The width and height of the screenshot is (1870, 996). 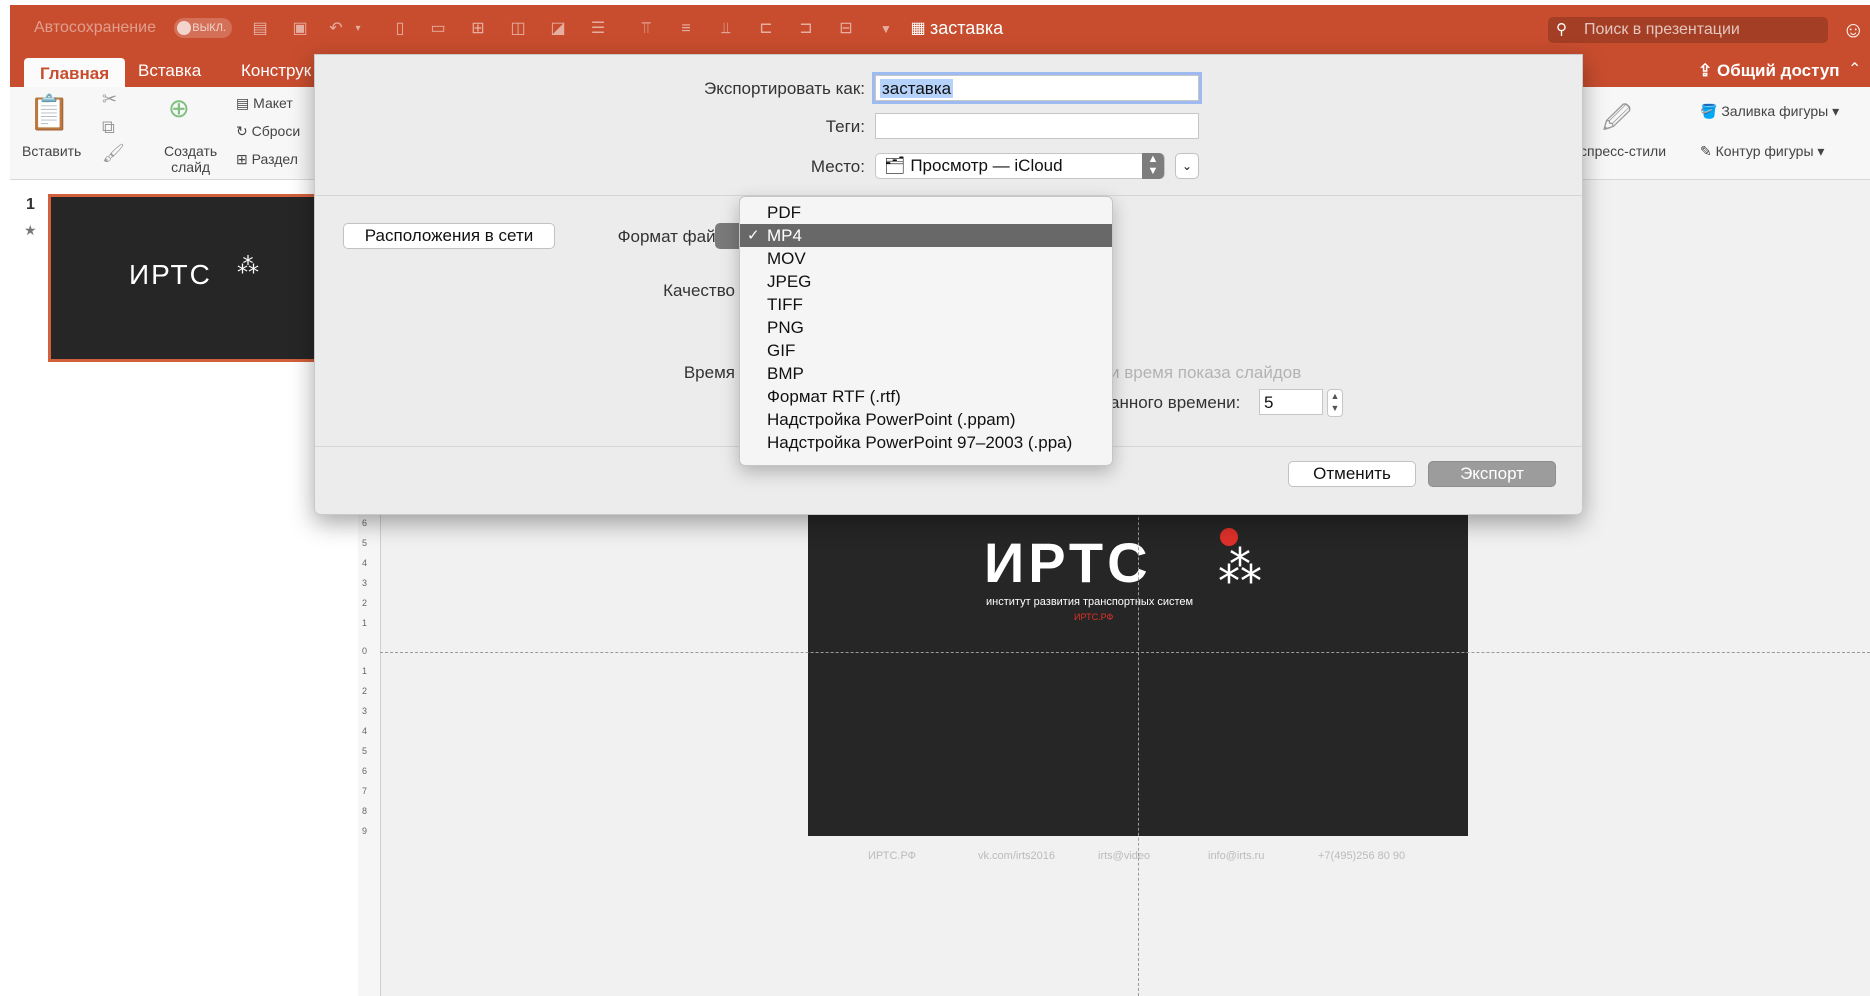 What do you see at coordinates (726, 29) in the screenshot?
I see `align-bottom-icon: ⫫` at bounding box center [726, 29].